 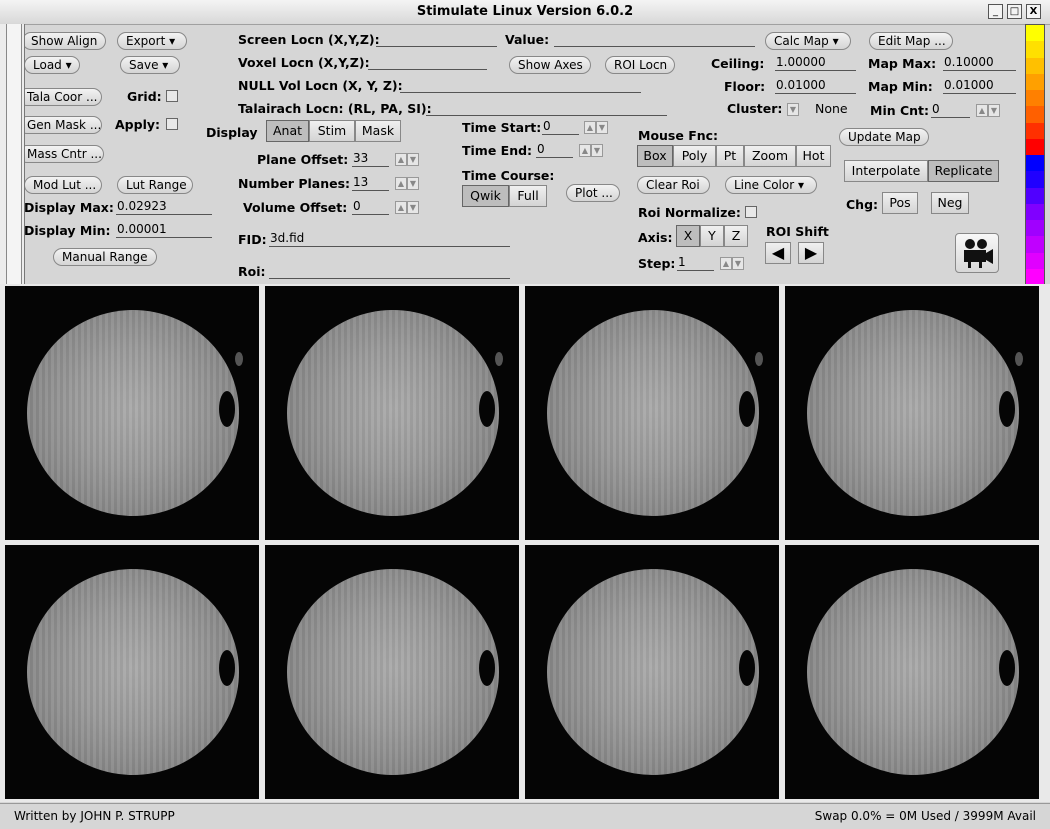 I want to click on chg-neg-button: Neg, so click(x=950, y=203).